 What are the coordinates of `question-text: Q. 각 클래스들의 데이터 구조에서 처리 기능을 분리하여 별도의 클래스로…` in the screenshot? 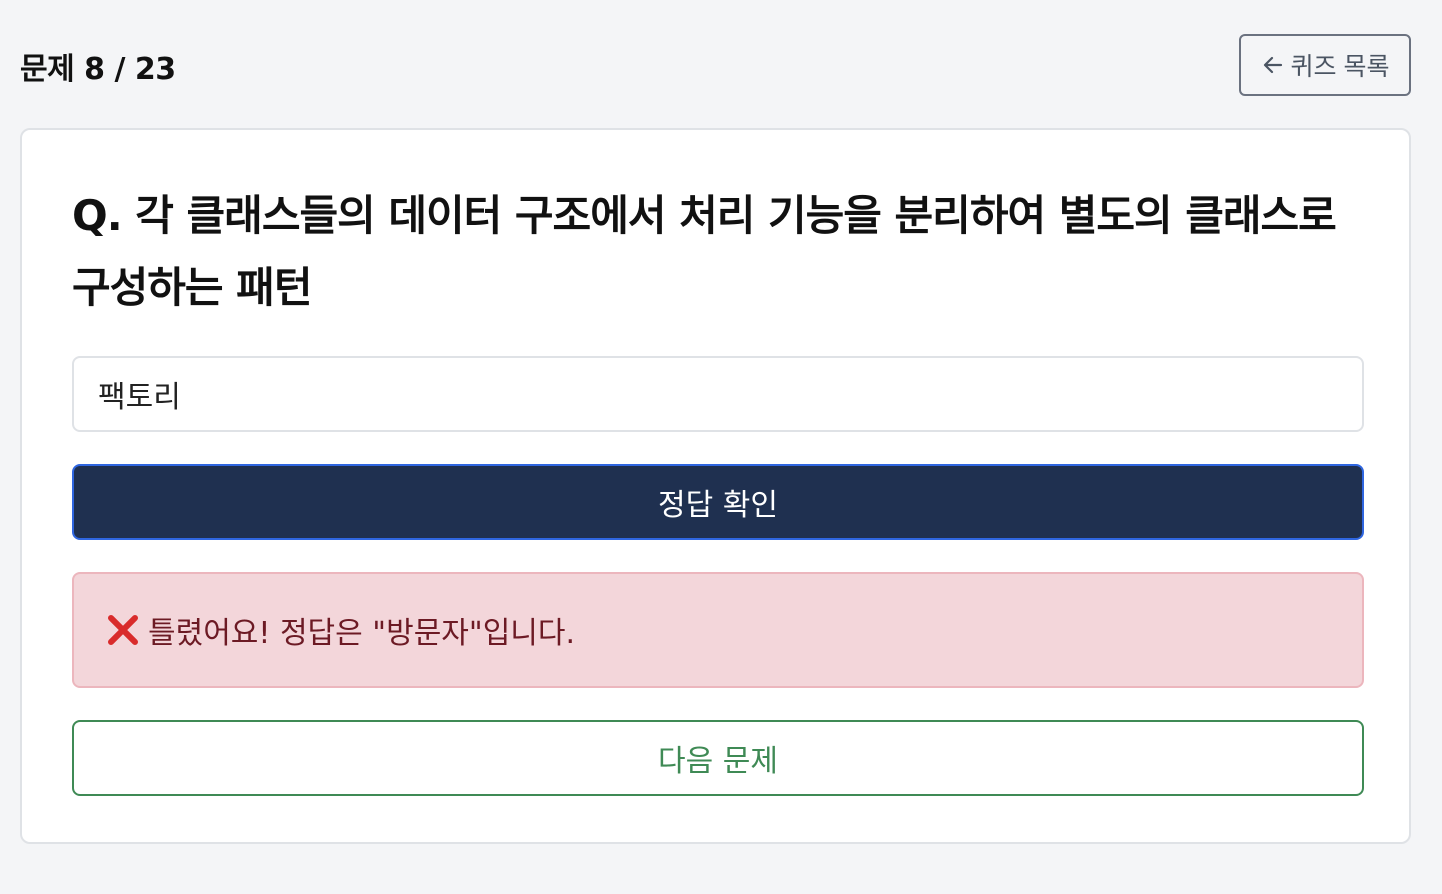 It's located at (704, 251).